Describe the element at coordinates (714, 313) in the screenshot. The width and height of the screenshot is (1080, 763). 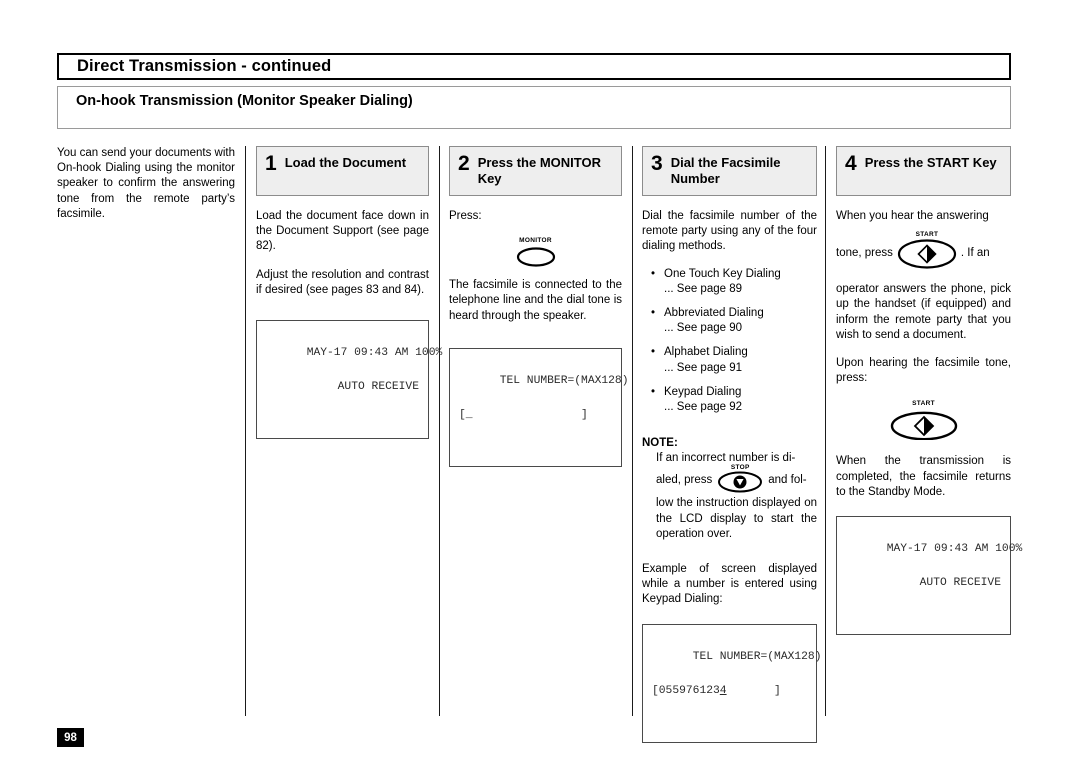
I see `dialing-method-name-1: Abbreviated Dialing` at that location.